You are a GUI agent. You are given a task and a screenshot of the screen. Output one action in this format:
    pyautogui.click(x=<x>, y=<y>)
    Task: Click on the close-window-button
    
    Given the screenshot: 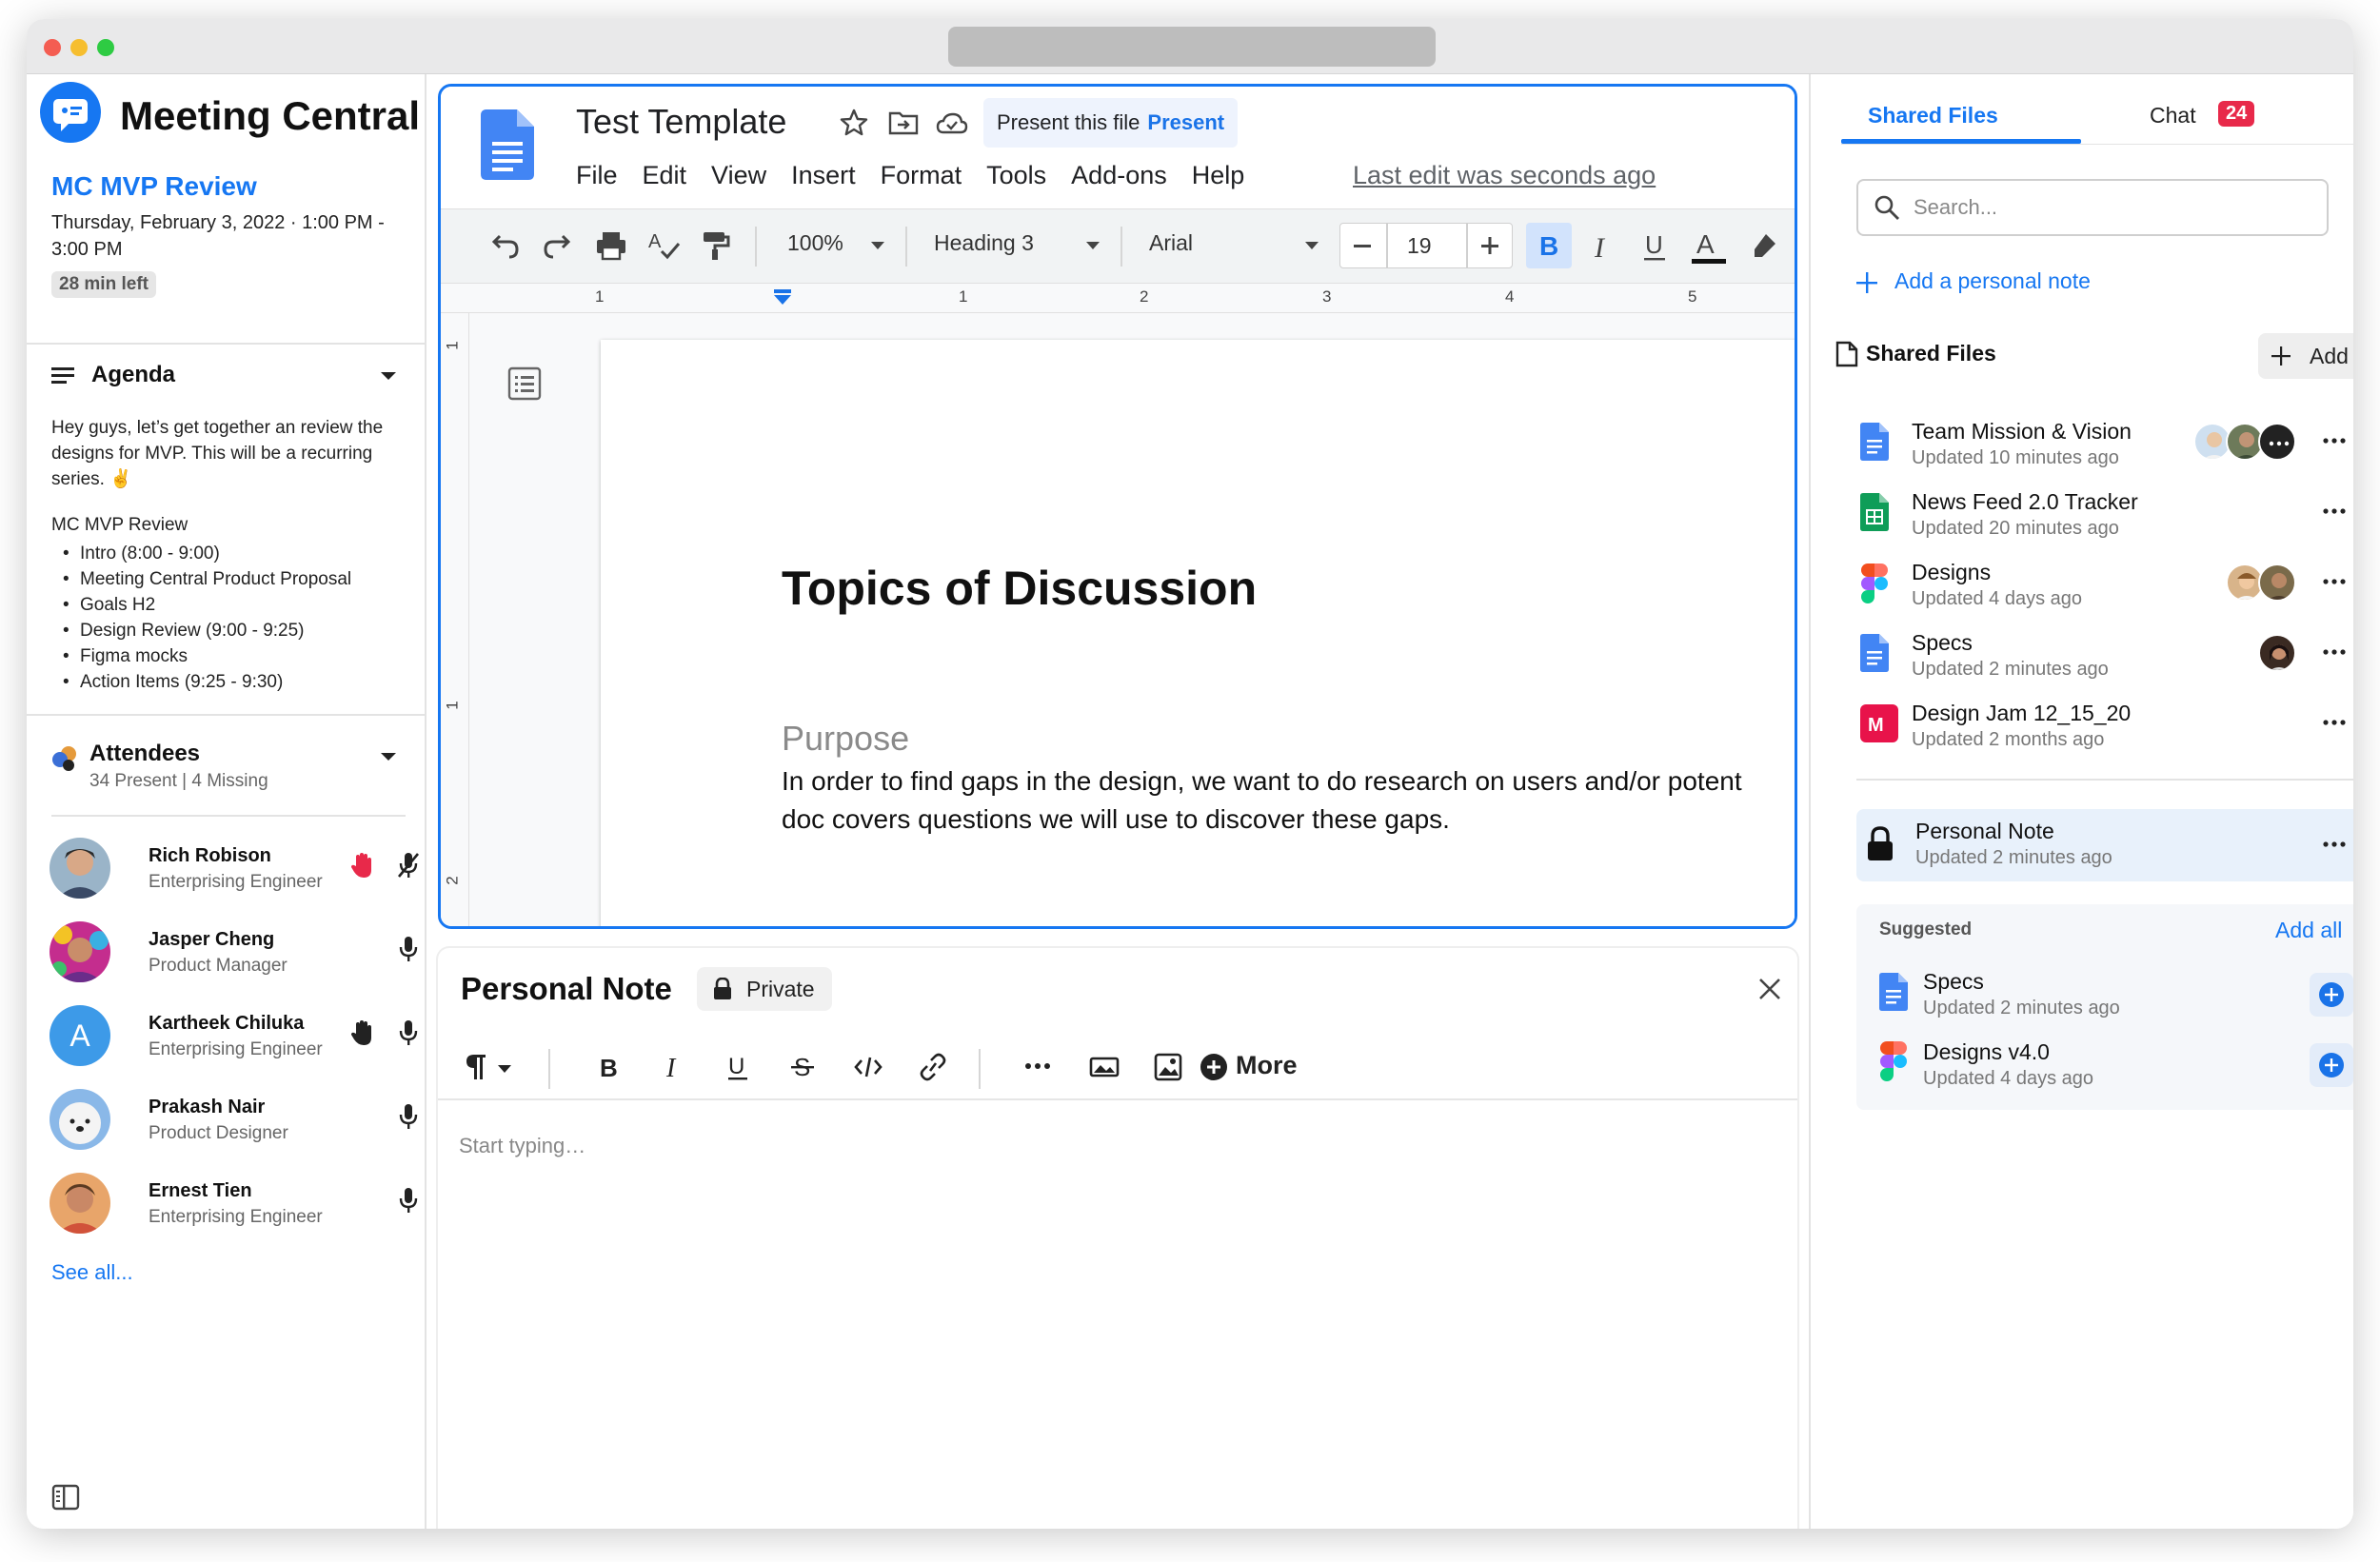 What is the action you would take?
    pyautogui.click(x=52, y=48)
    